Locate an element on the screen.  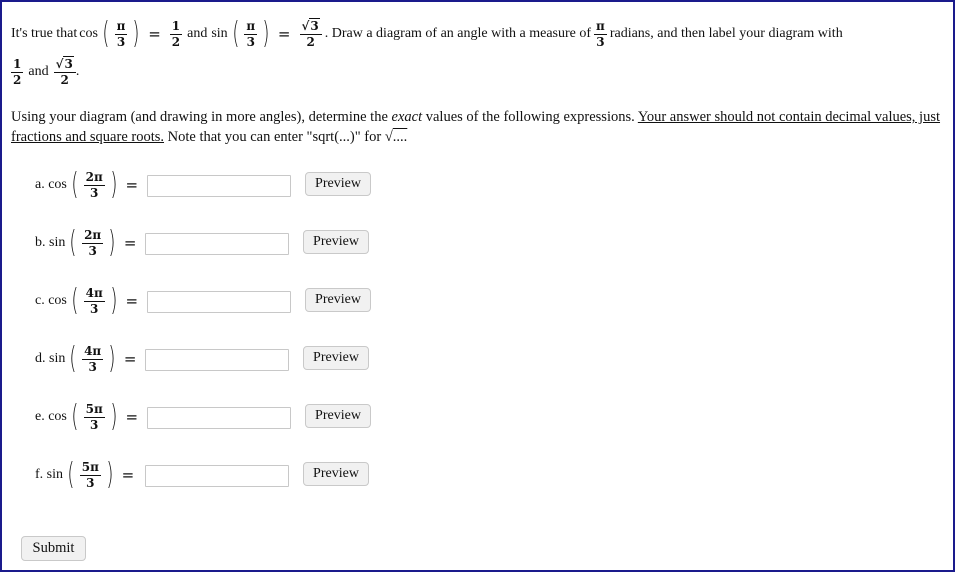
problem-label: c. cos is located at coordinates (51, 300).